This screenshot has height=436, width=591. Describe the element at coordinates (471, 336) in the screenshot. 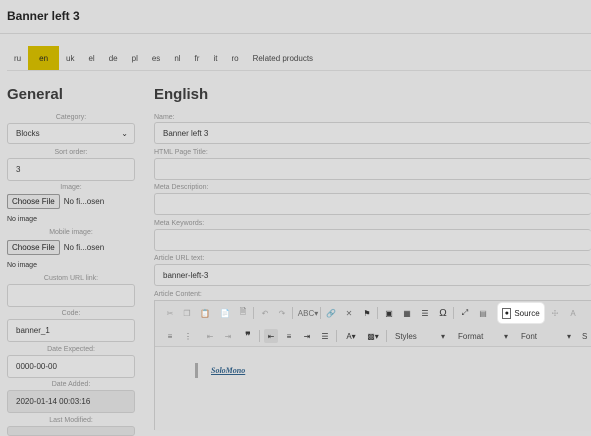

I see `format-label: Format` at that location.